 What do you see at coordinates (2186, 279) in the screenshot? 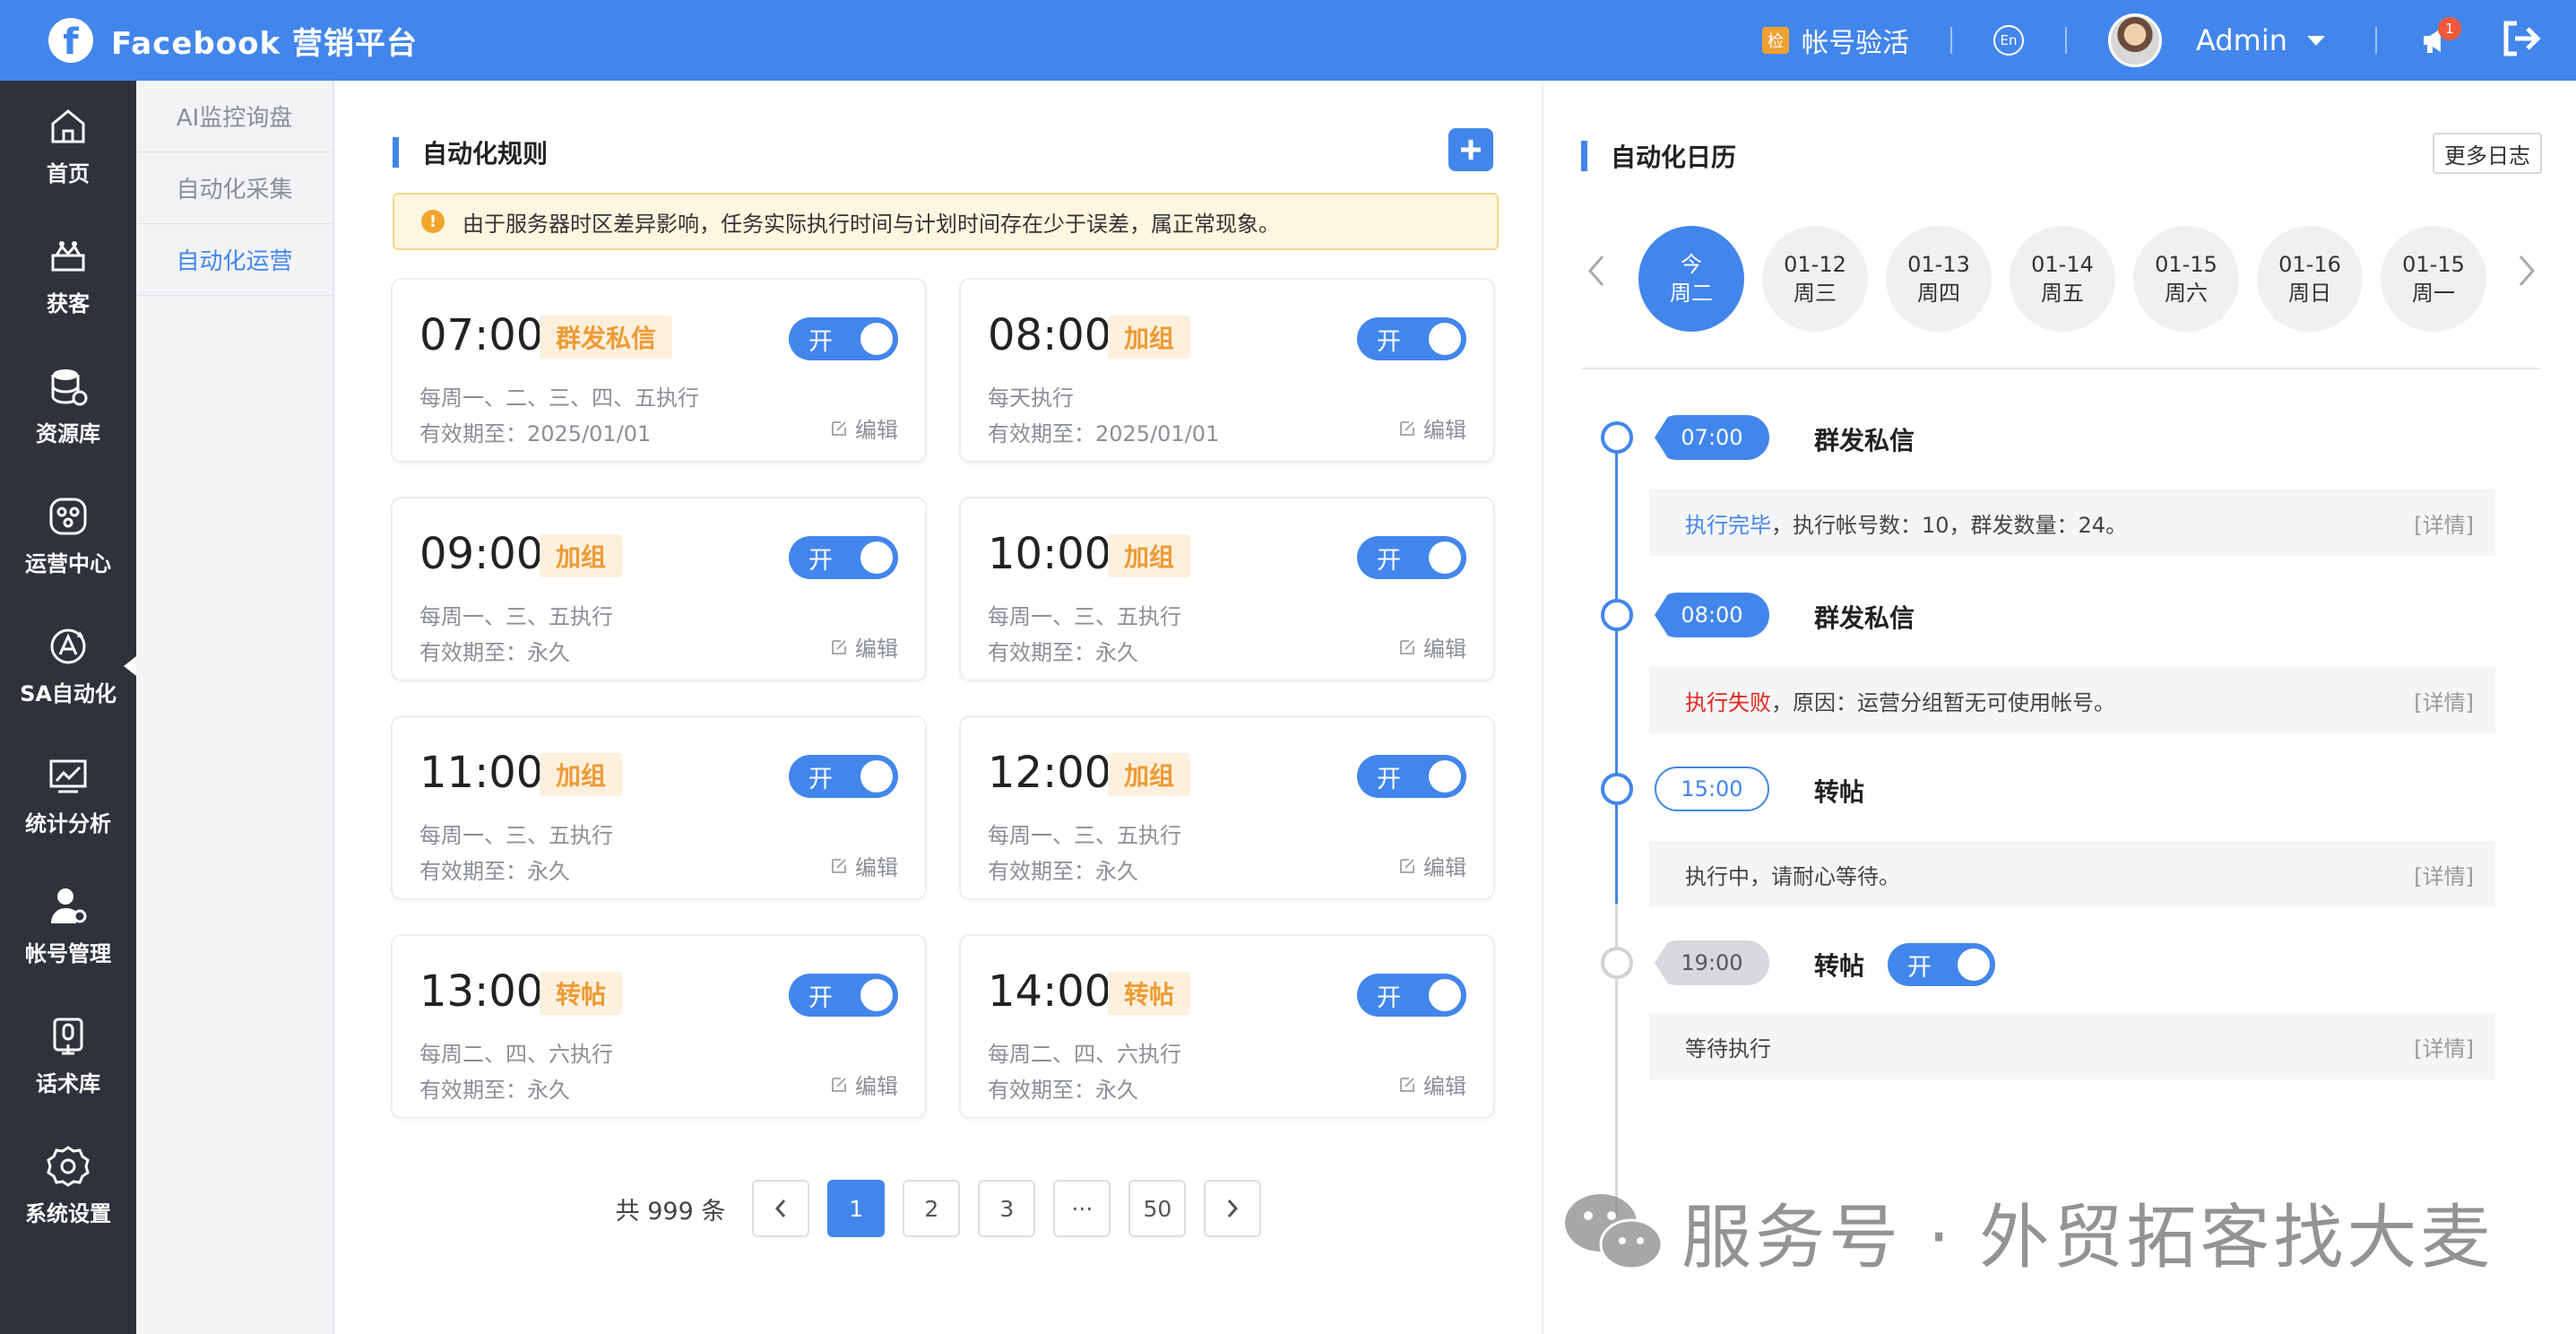
I see `calendar-day: 01-15 周六` at bounding box center [2186, 279].